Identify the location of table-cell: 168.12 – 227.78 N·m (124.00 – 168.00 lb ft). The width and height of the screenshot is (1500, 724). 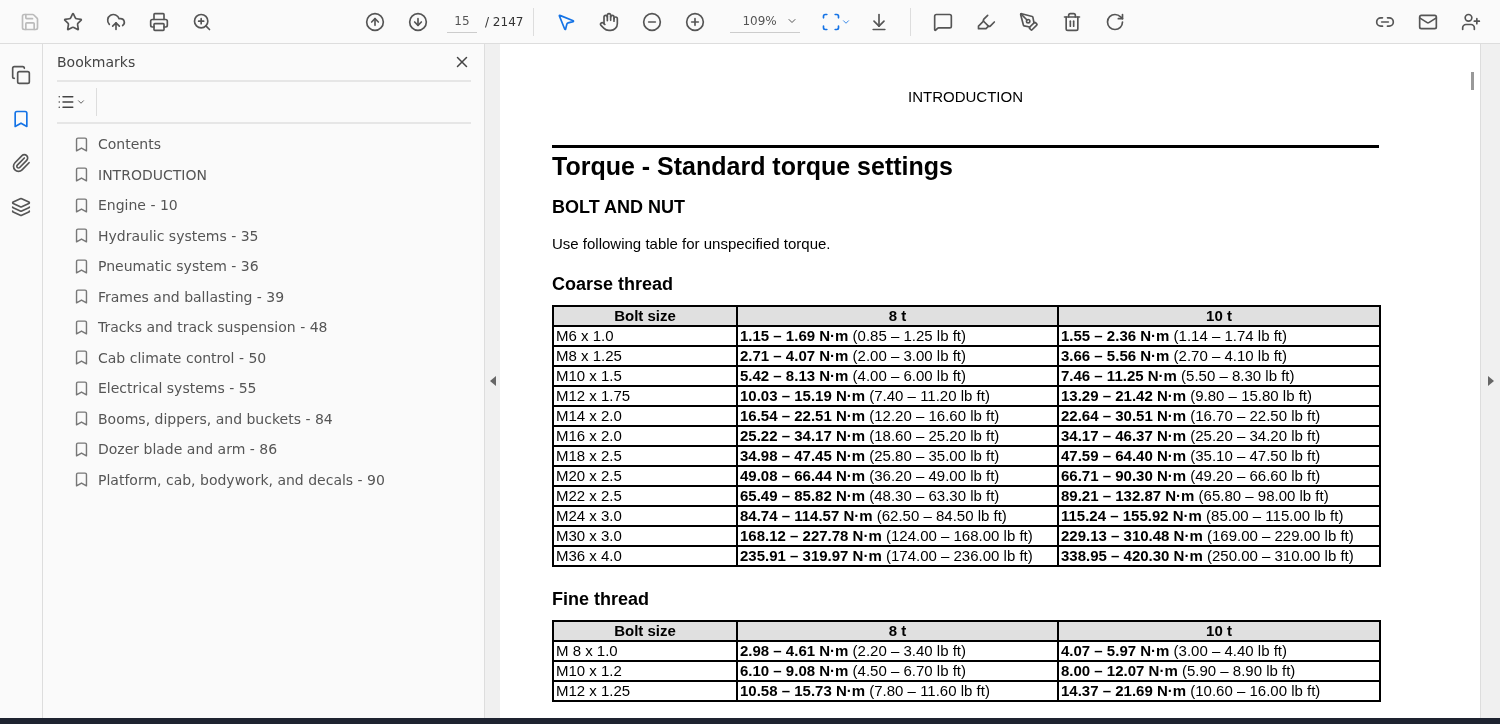
(897, 536).